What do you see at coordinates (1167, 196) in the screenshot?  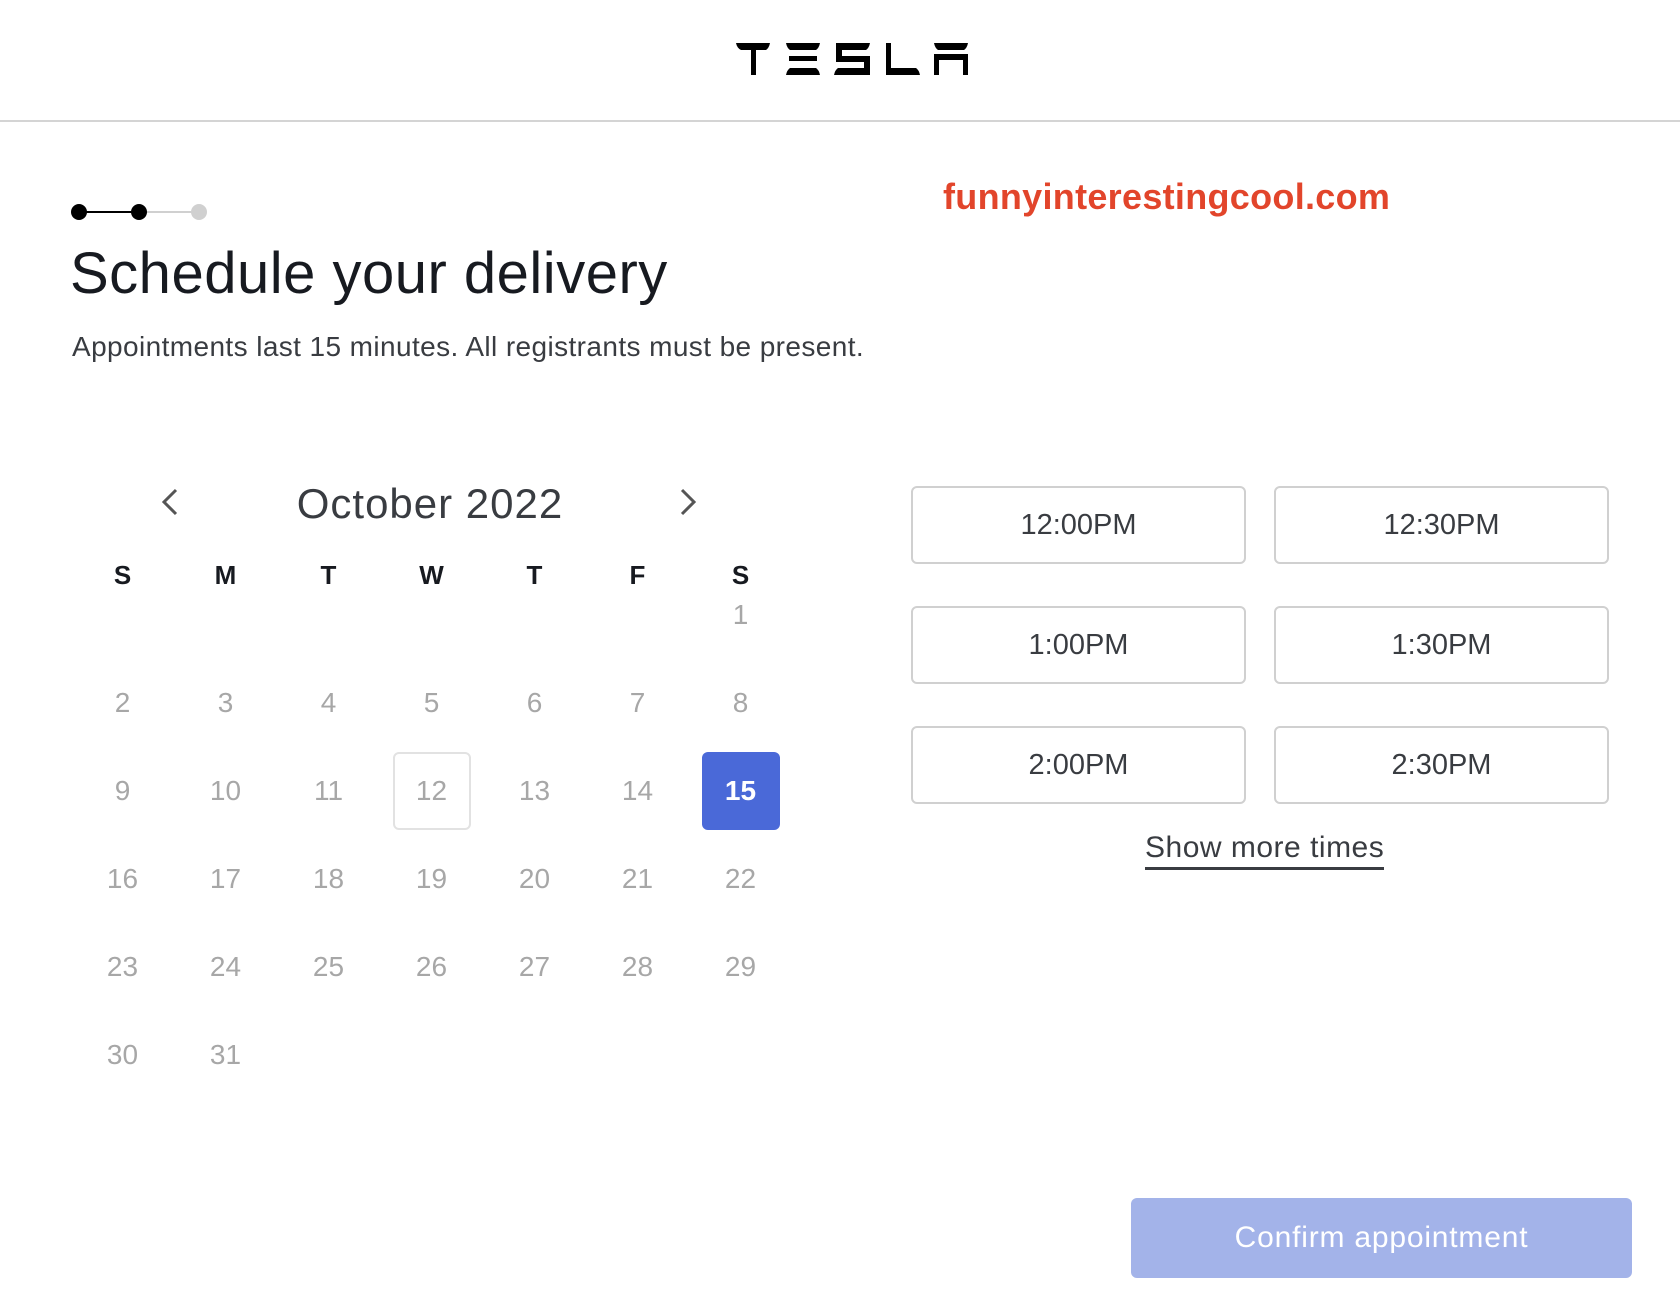 I see `watermark-text: funnyinterestingcool.com` at bounding box center [1167, 196].